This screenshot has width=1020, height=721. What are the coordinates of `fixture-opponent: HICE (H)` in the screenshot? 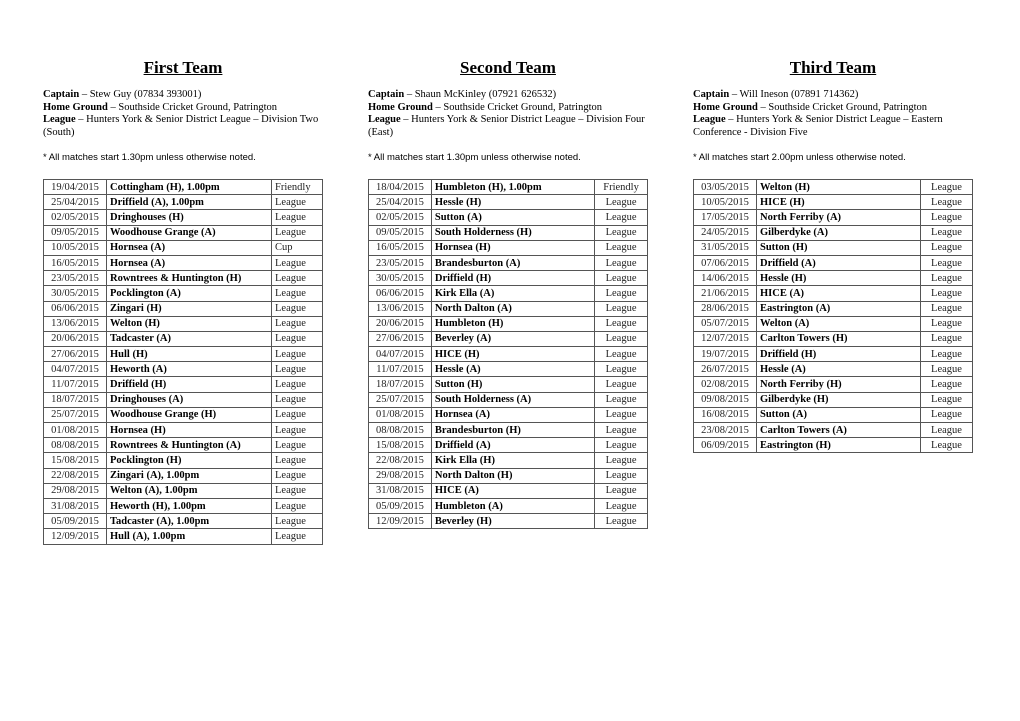 It's located at (513, 354).